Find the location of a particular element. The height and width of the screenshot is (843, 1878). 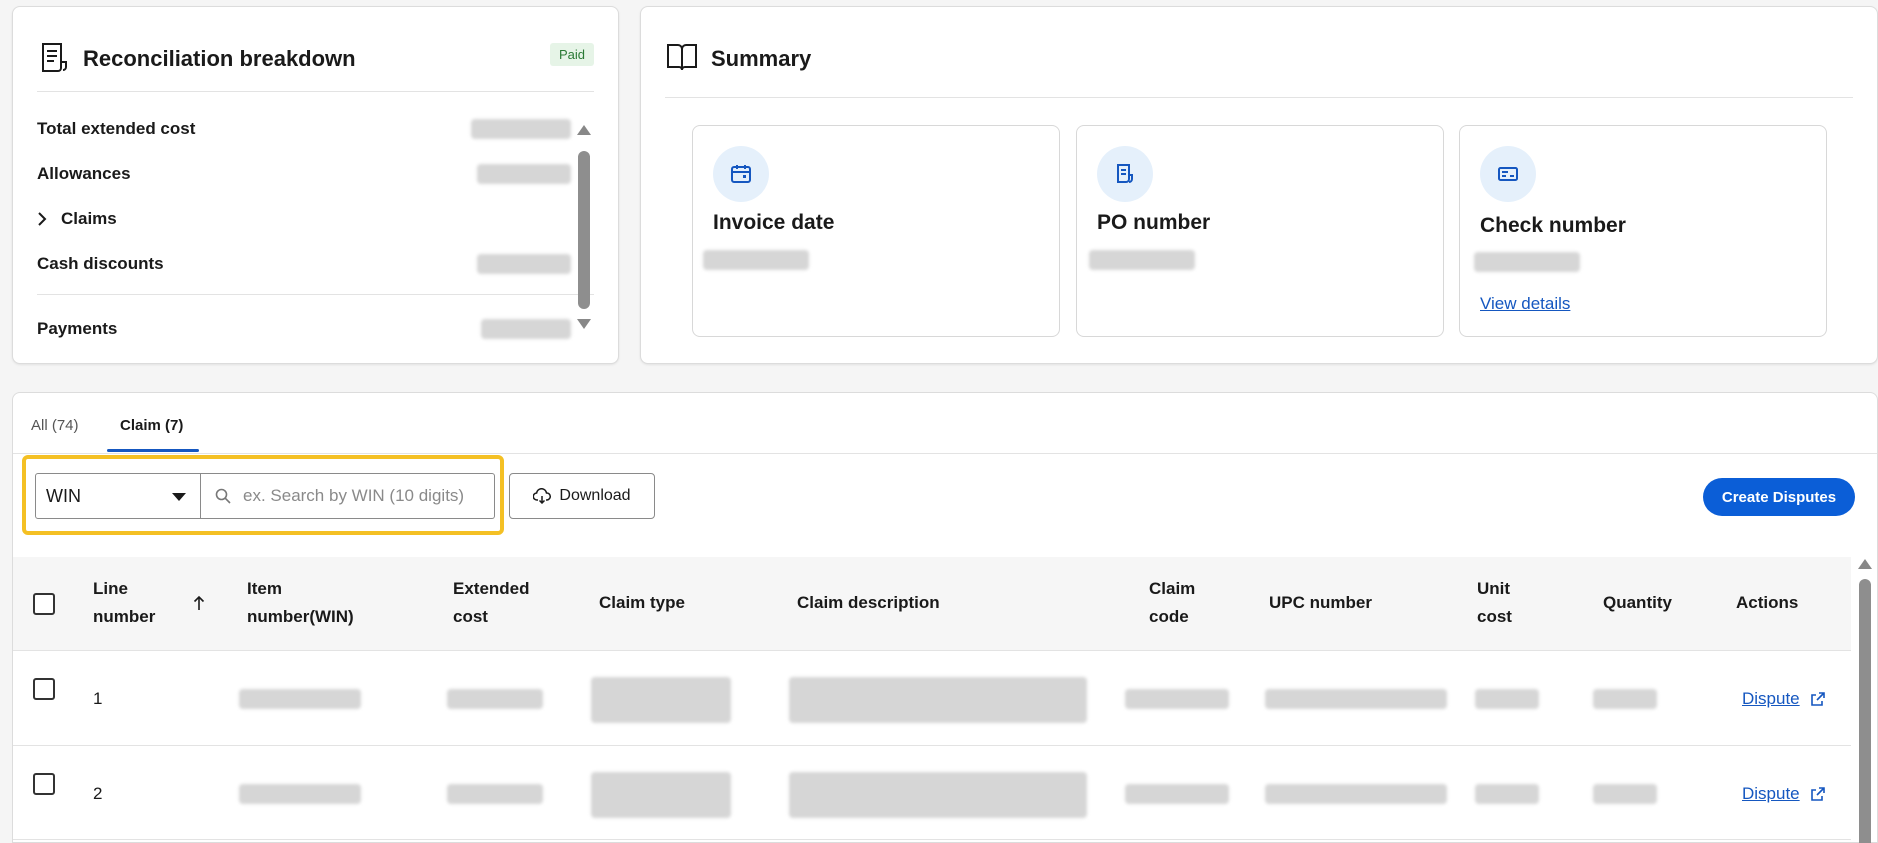

select-all-checkbox is located at coordinates (44, 604).